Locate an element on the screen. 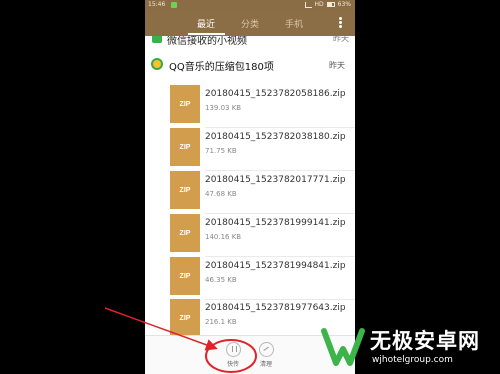  status-bar: 15:46 HD 63% is located at coordinates (250, 5).